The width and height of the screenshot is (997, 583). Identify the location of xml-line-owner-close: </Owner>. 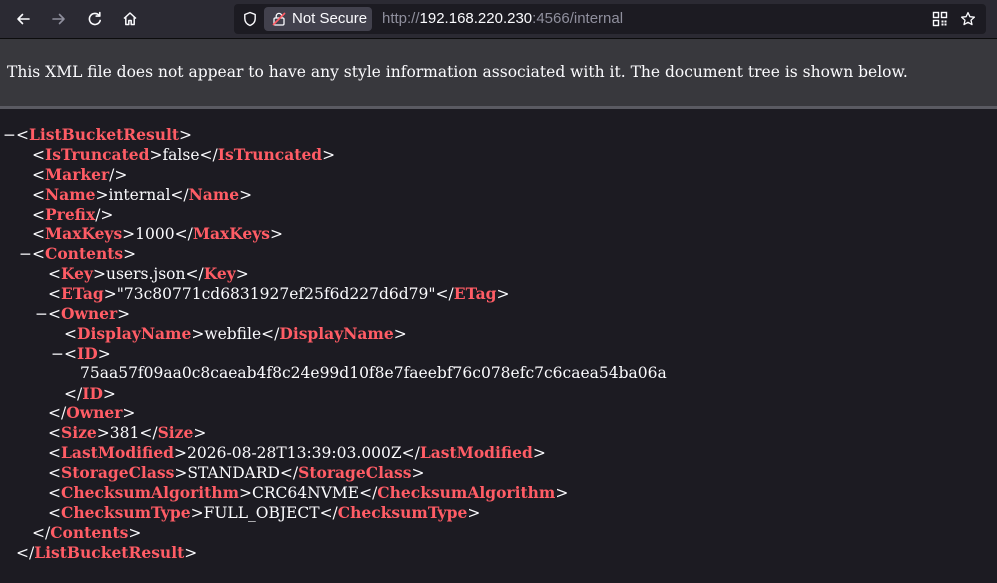
(92, 413).